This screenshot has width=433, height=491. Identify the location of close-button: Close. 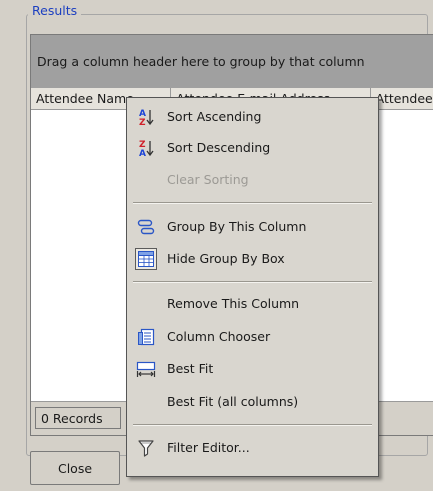
(75, 468).